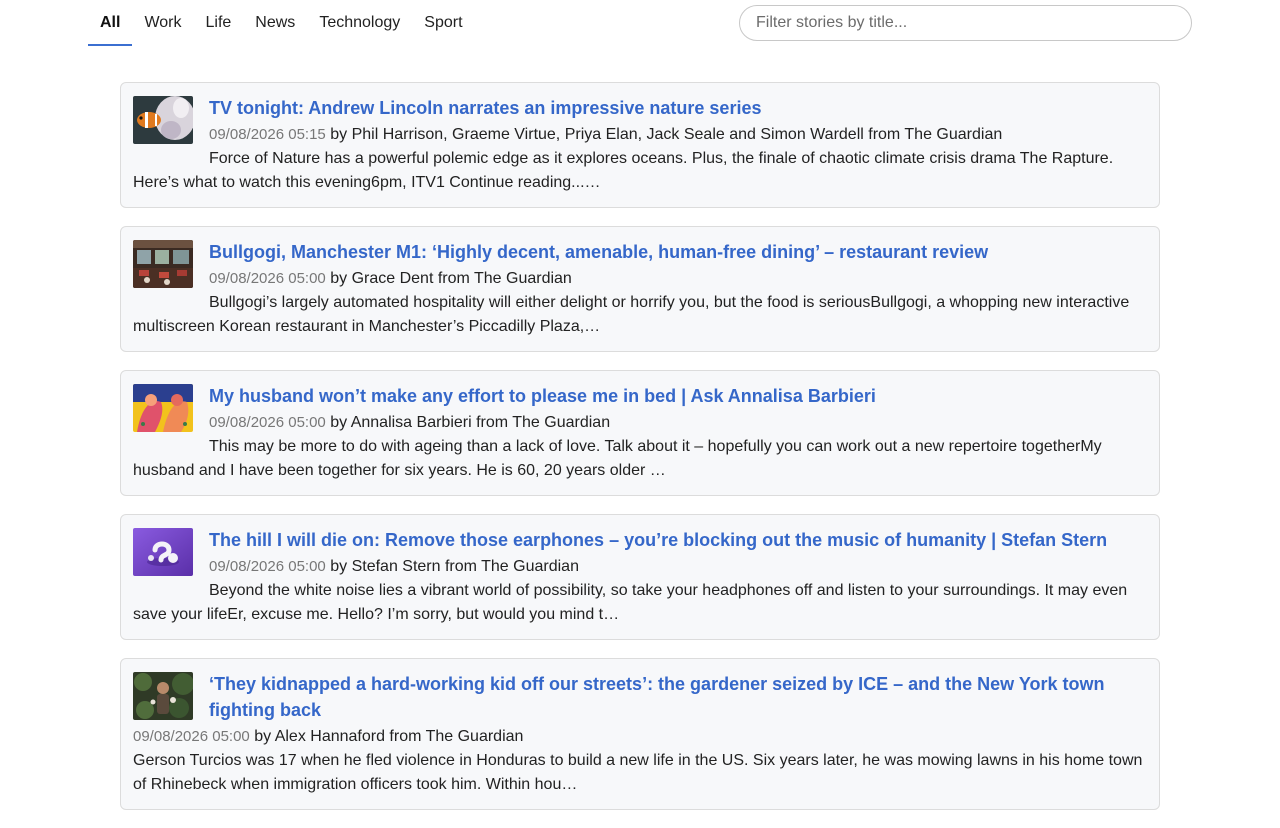  Describe the element at coordinates (443, 23) in the screenshot. I see `tab-sport: Sport` at that location.